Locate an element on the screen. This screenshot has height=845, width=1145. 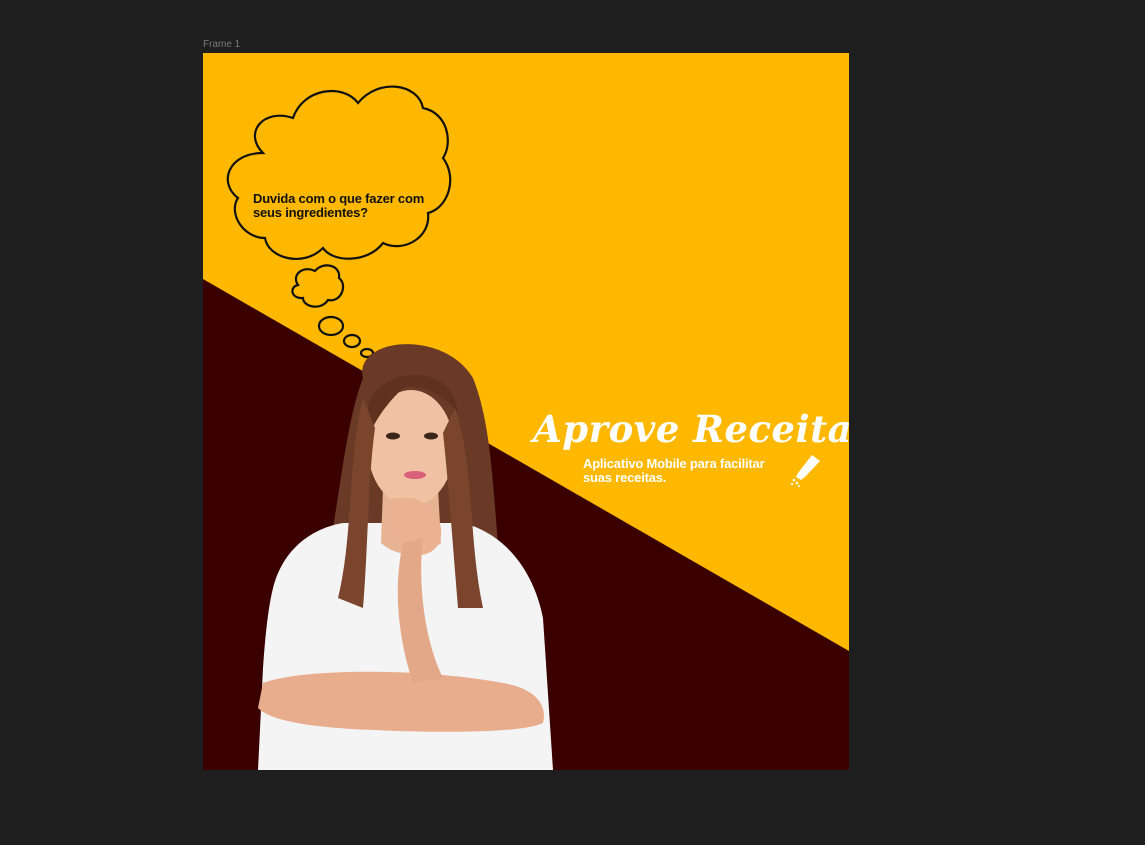
woman-illustration is located at coordinates (405, 557).